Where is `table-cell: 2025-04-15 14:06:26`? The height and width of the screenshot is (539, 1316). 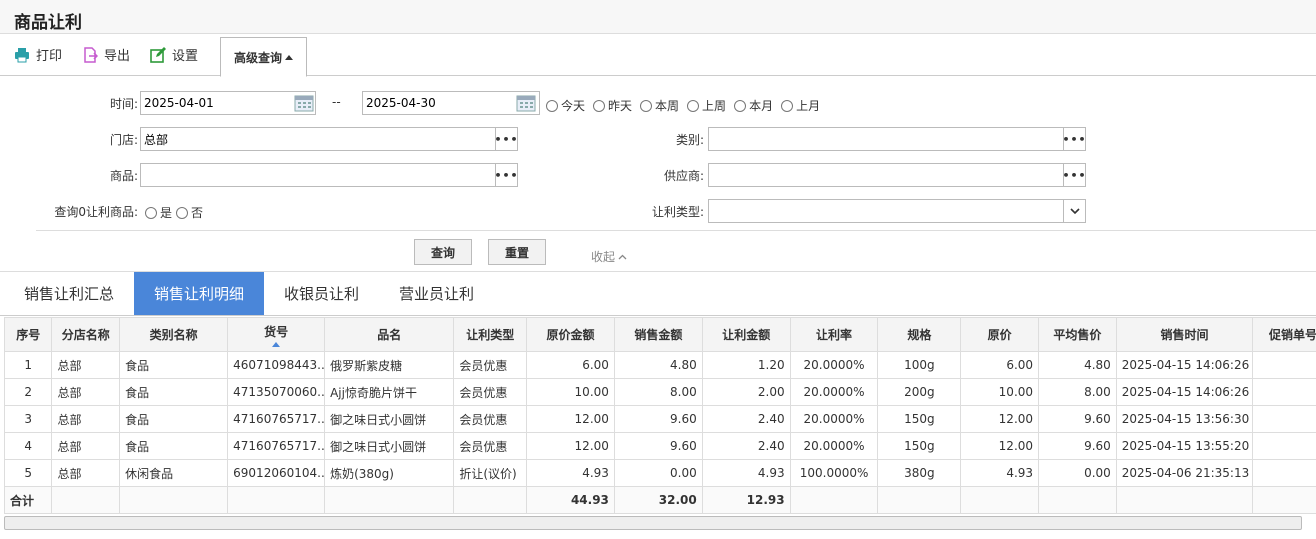
table-cell: 2025-04-15 14:06:26 is located at coordinates (1184, 392).